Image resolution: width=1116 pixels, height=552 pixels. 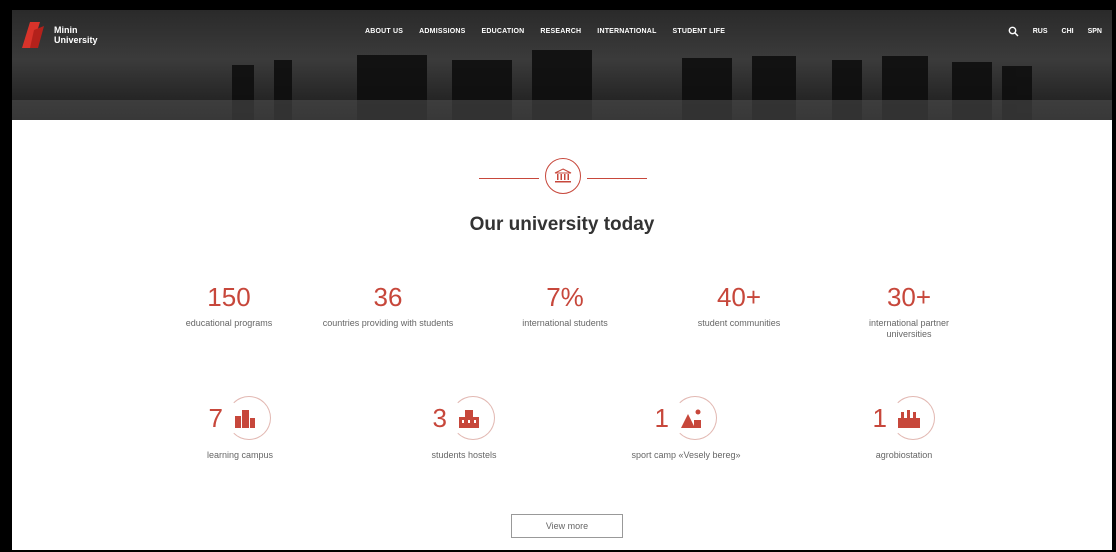 I want to click on lang-spn: SPN, so click(x=1095, y=31).